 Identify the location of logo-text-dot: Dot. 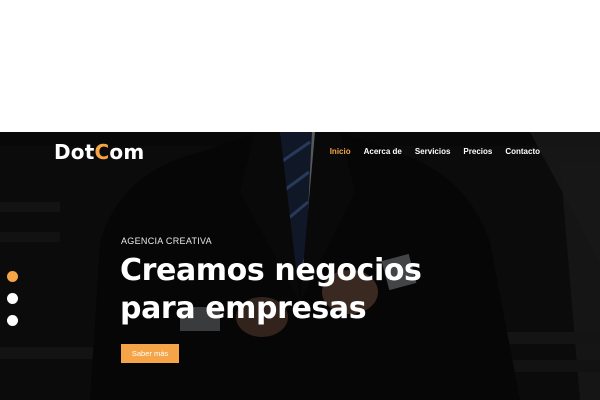
(74, 152).